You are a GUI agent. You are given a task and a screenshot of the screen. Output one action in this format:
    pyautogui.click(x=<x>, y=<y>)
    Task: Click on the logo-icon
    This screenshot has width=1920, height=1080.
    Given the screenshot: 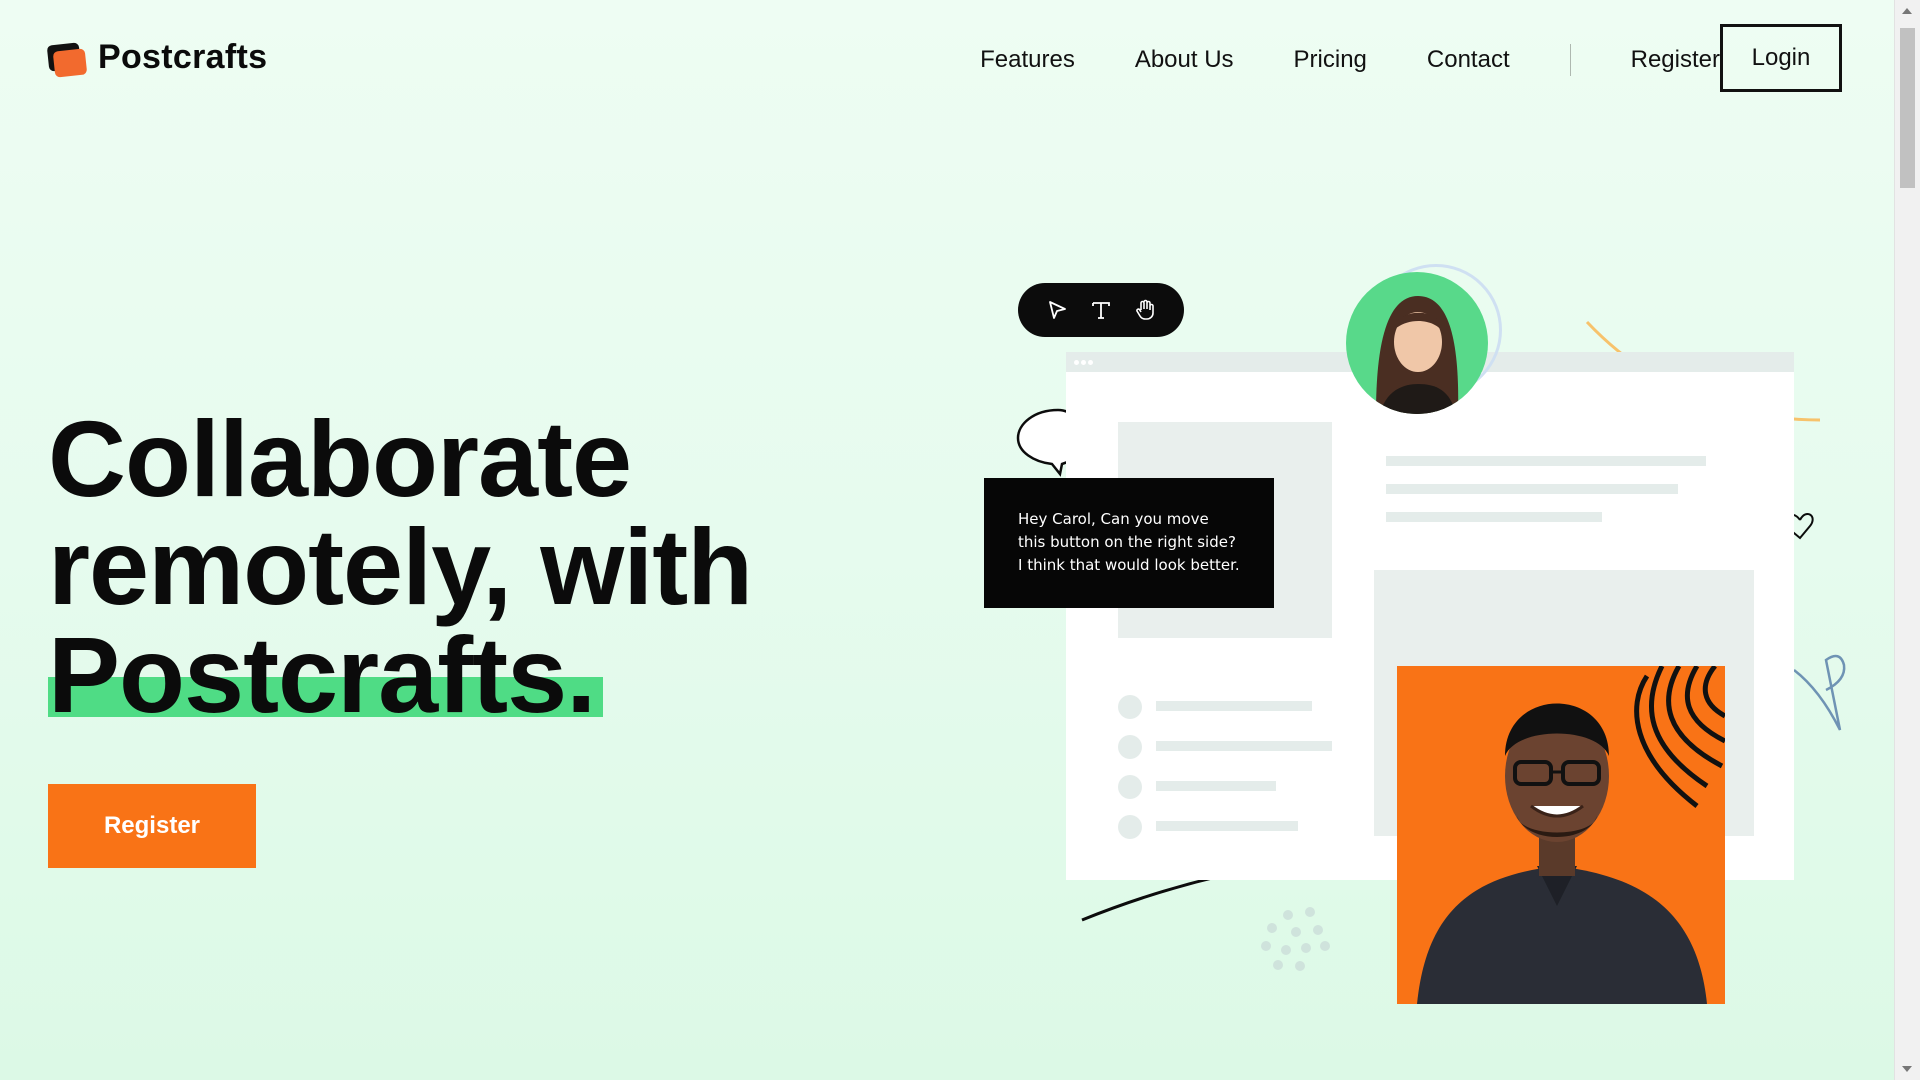 What is the action you would take?
    pyautogui.click(x=67, y=59)
    